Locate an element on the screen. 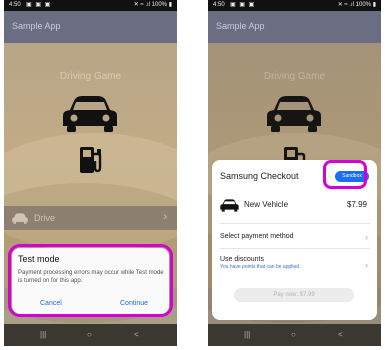 The image size is (385, 350). game-title: Driving Game is located at coordinates (90, 76).